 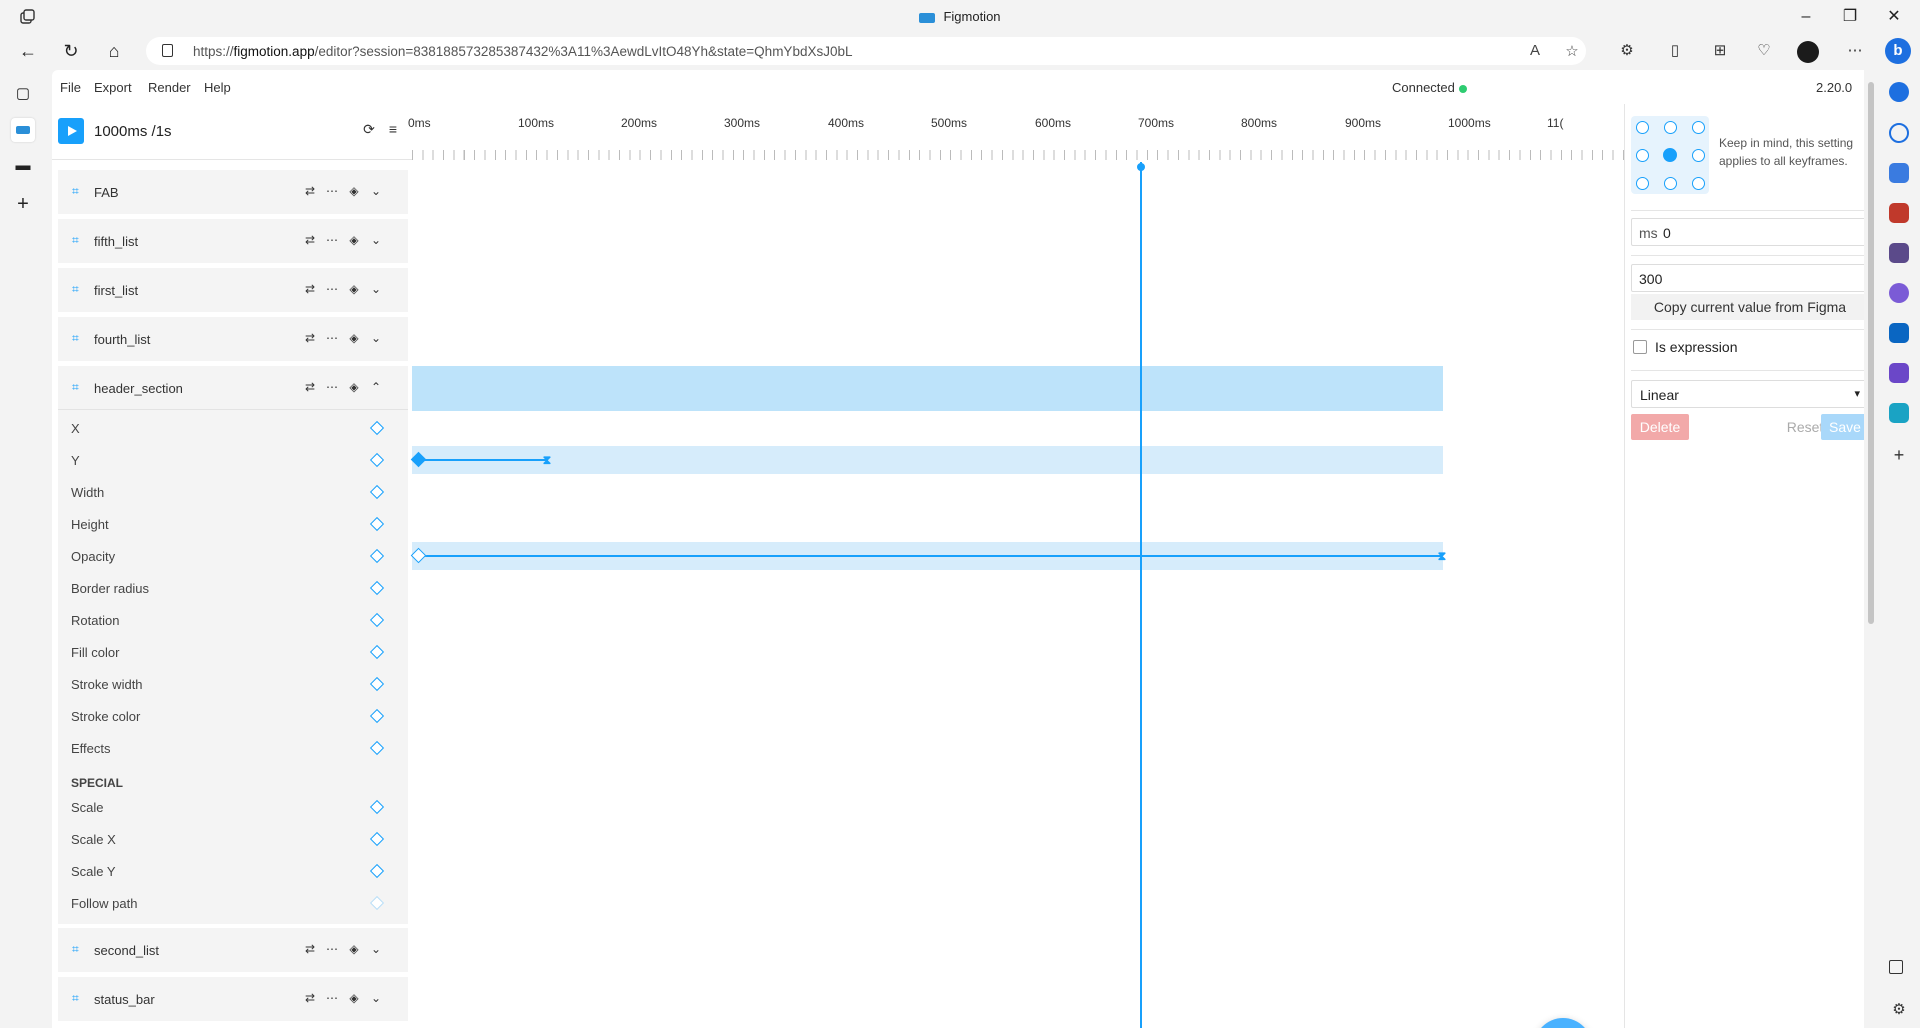 I want to click on settings-gear-icon: ⚙, so click(x=1899, y=1010).